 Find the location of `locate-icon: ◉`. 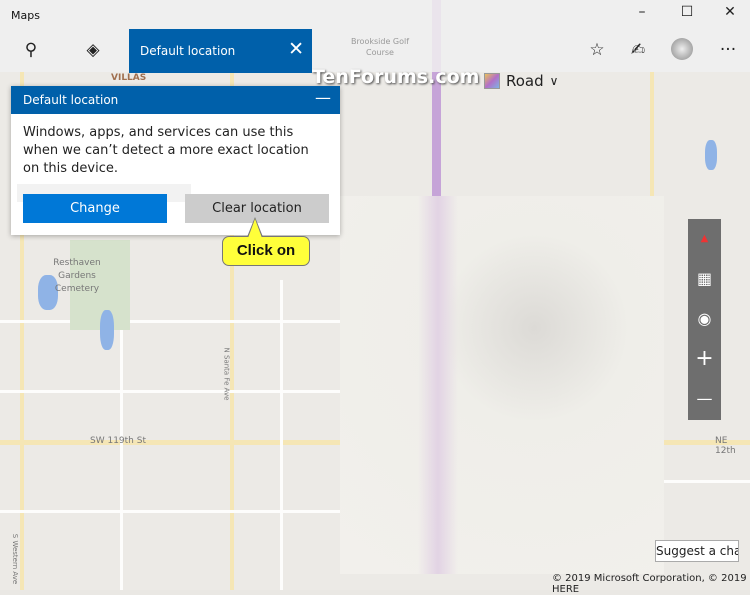

locate-icon: ◉ is located at coordinates (704, 319).